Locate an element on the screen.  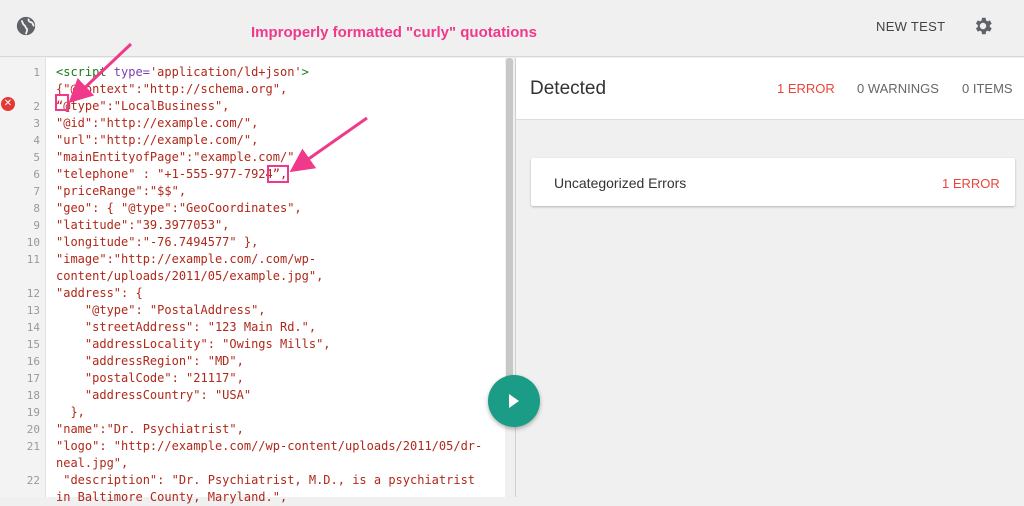
code-line: "telephone" : "+1-555-977-7924”, is located at coordinates (172, 174).